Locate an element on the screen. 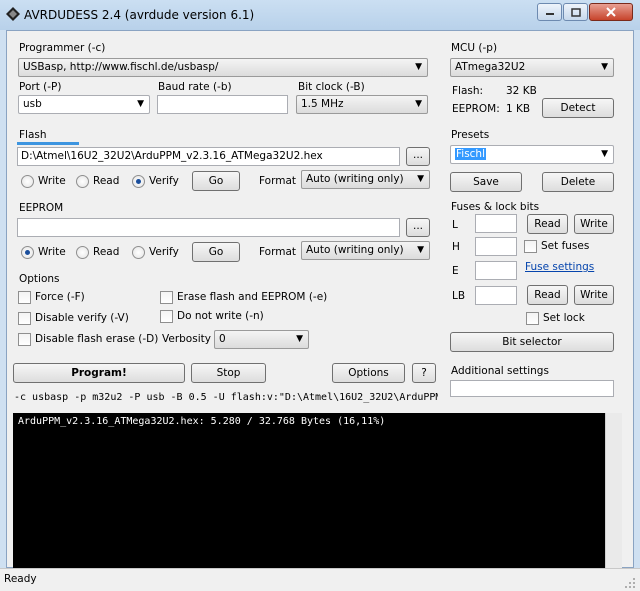 The width and height of the screenshot is (640, 591). fuses-label: Fuses & lock bits is located at coordinates (495, 207).